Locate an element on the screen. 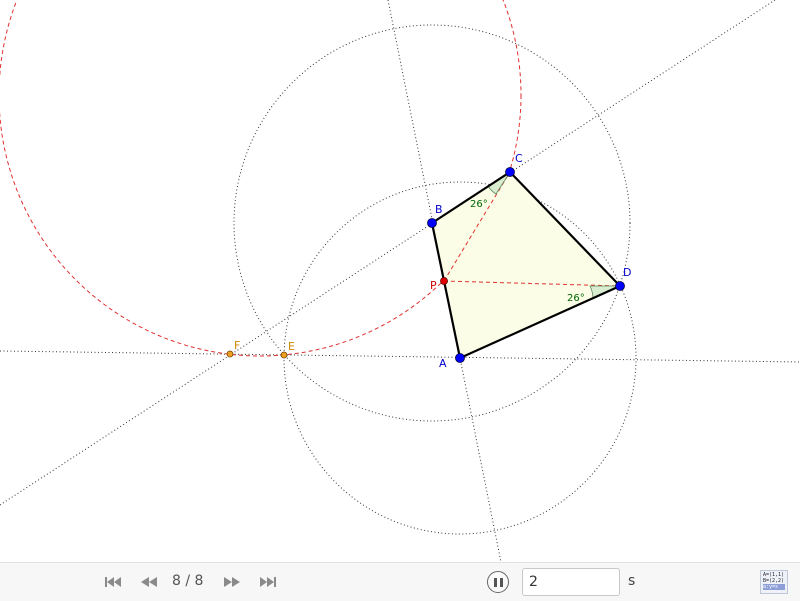 This screenshot has width=800, height=601. next-step-button is located at coordinates (232, 582).